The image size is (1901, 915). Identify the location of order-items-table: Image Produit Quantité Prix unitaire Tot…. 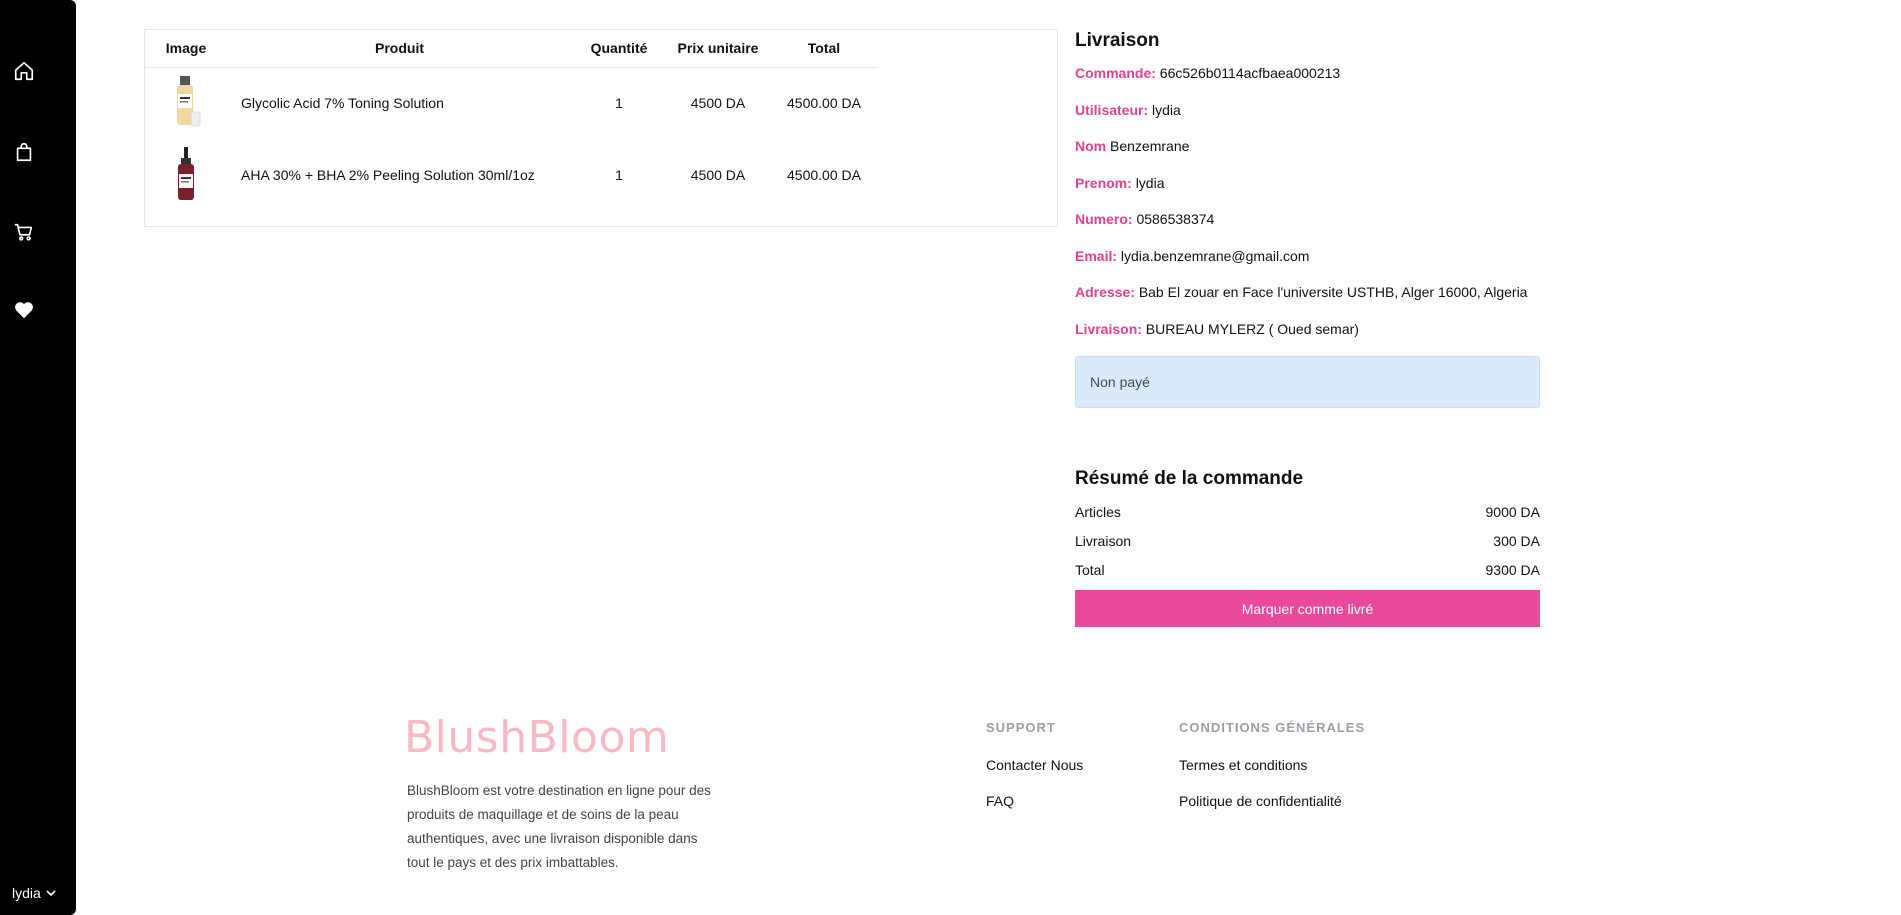
(511, 120).